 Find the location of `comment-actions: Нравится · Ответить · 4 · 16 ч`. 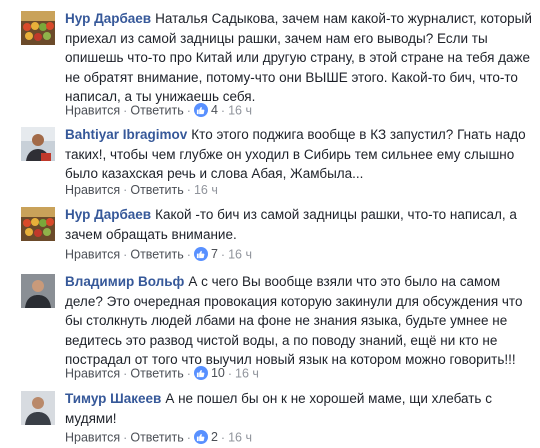

comment-actions: Нравится · Ответить · 4 · 16 ч is located at coordinates (158, 110).